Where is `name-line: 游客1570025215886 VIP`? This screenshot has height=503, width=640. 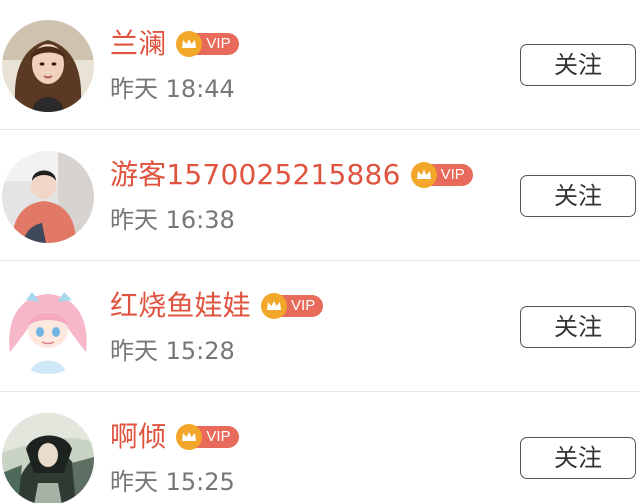
name-line: 游客1570025215886 VIP is located at coordinates (291, 175).